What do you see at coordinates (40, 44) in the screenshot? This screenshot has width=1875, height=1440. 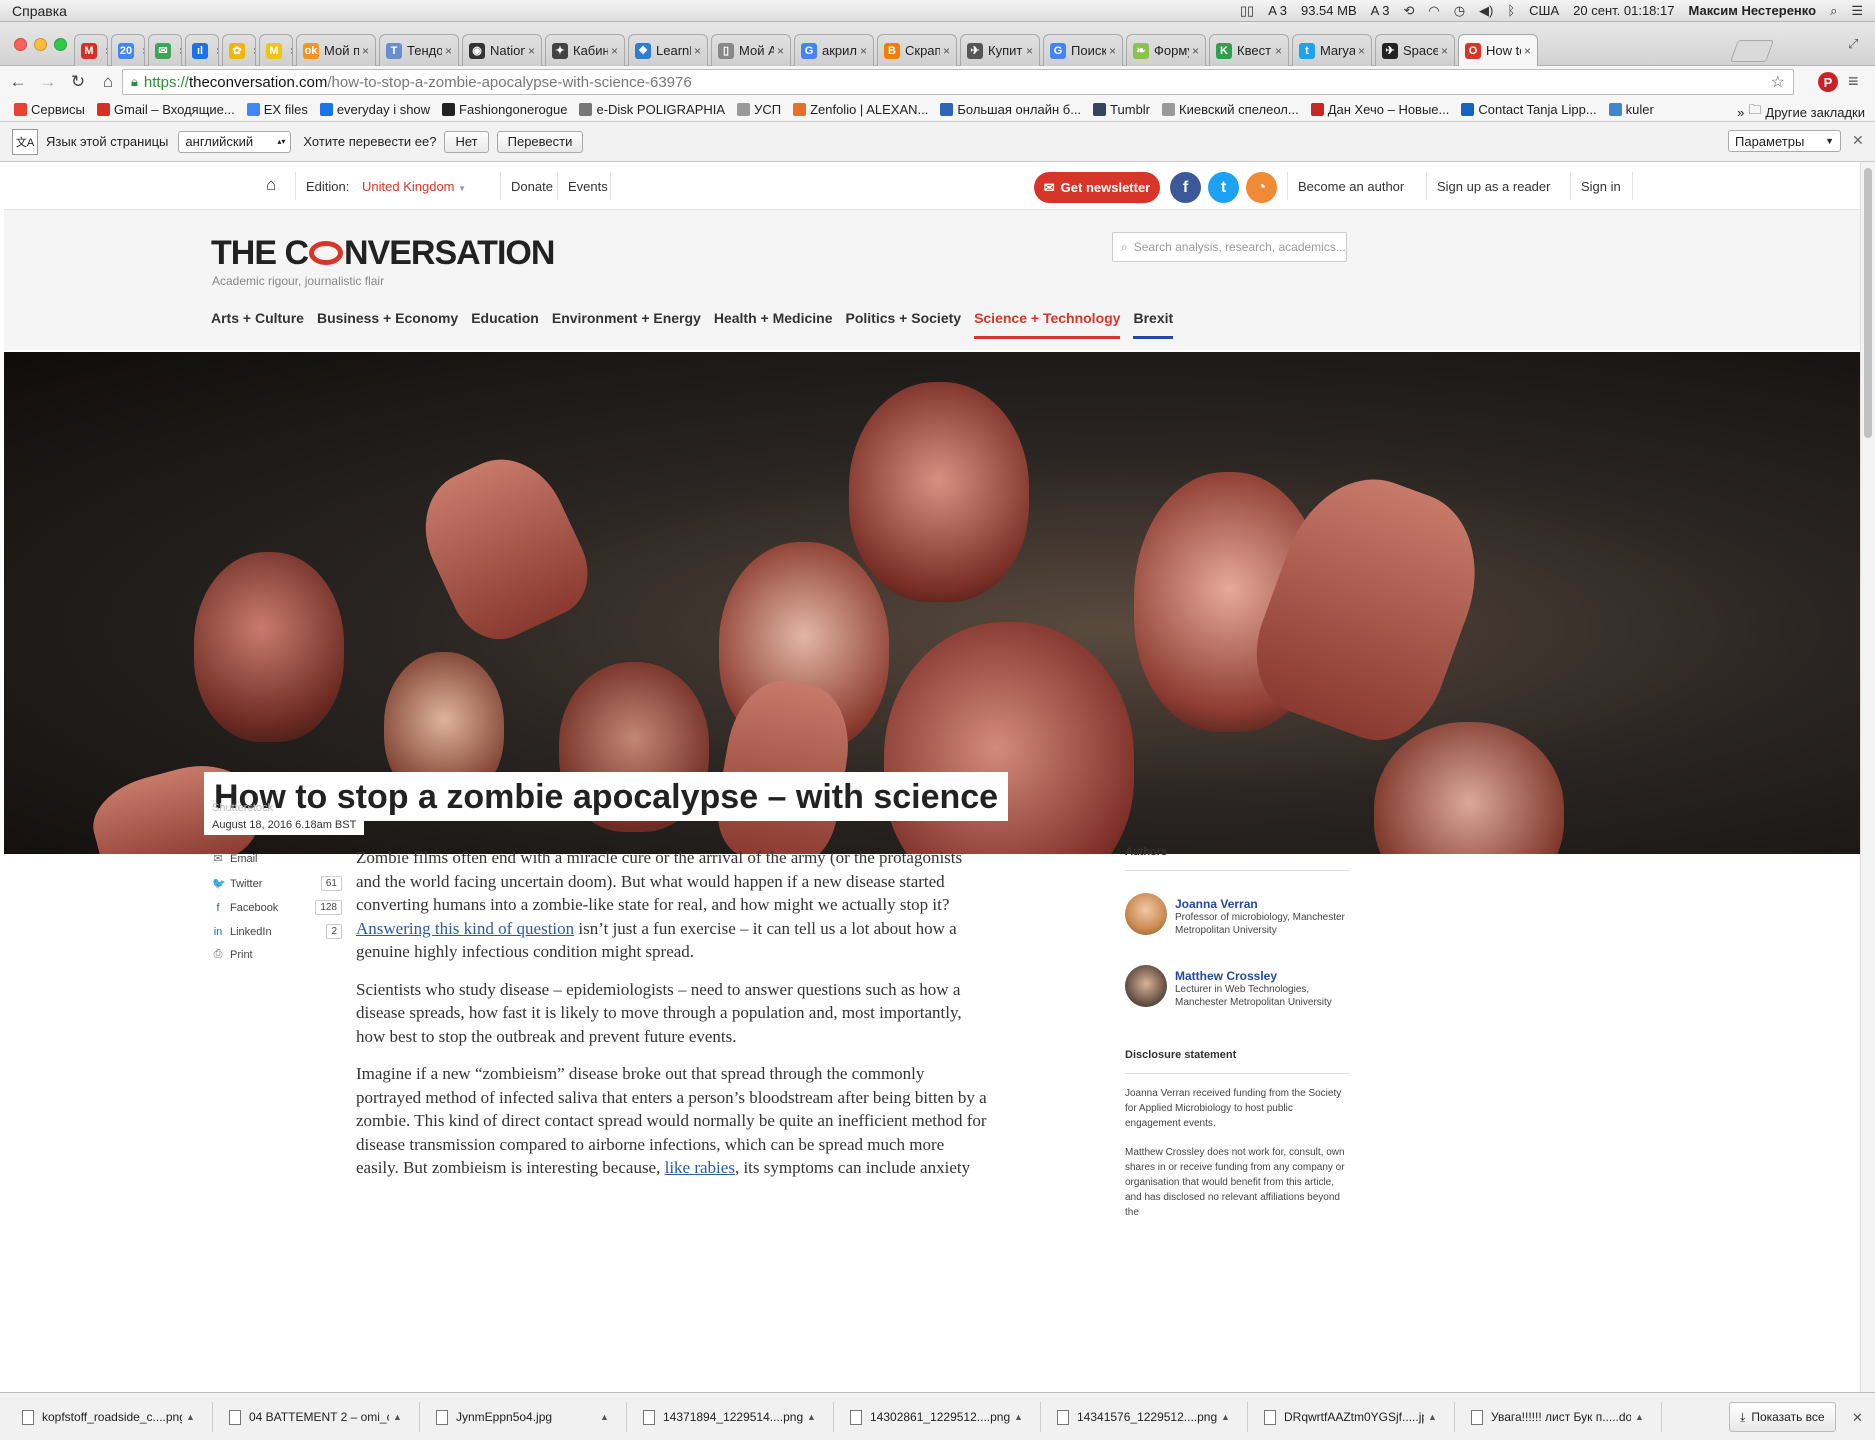 I see `minimize-window-button` at bounding box center [40, 44].